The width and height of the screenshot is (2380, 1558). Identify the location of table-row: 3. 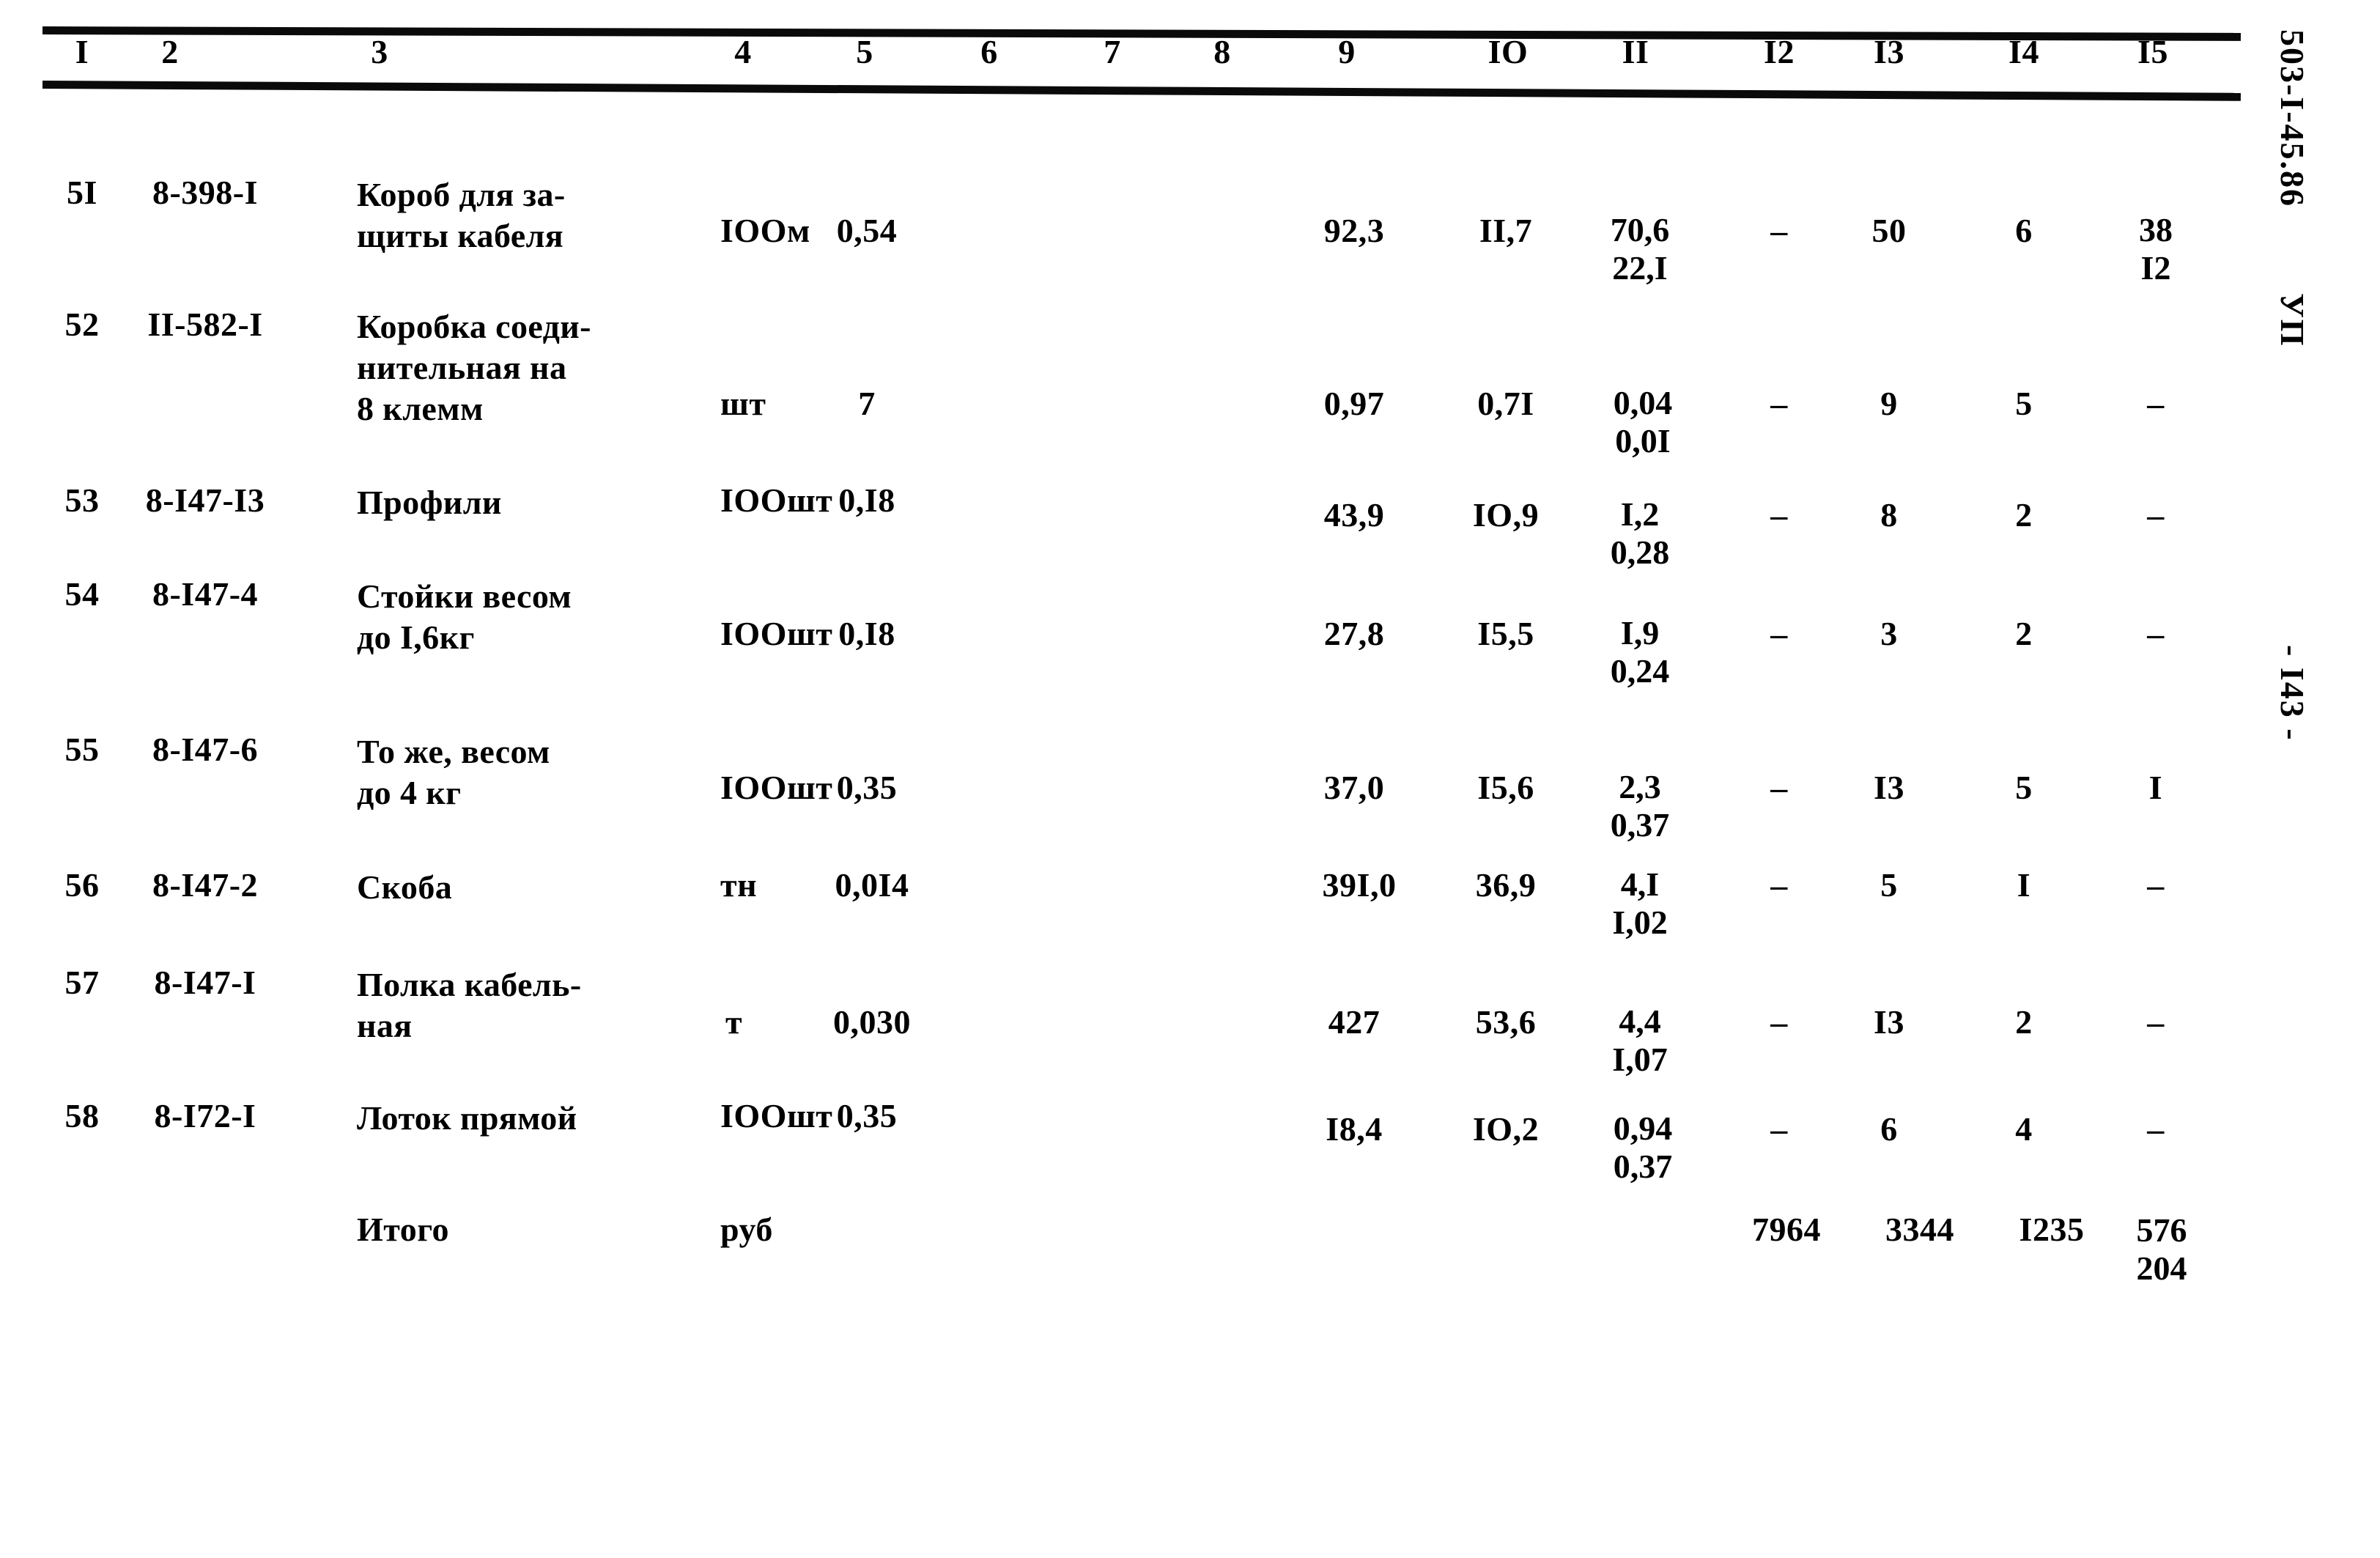
(1889, 633).